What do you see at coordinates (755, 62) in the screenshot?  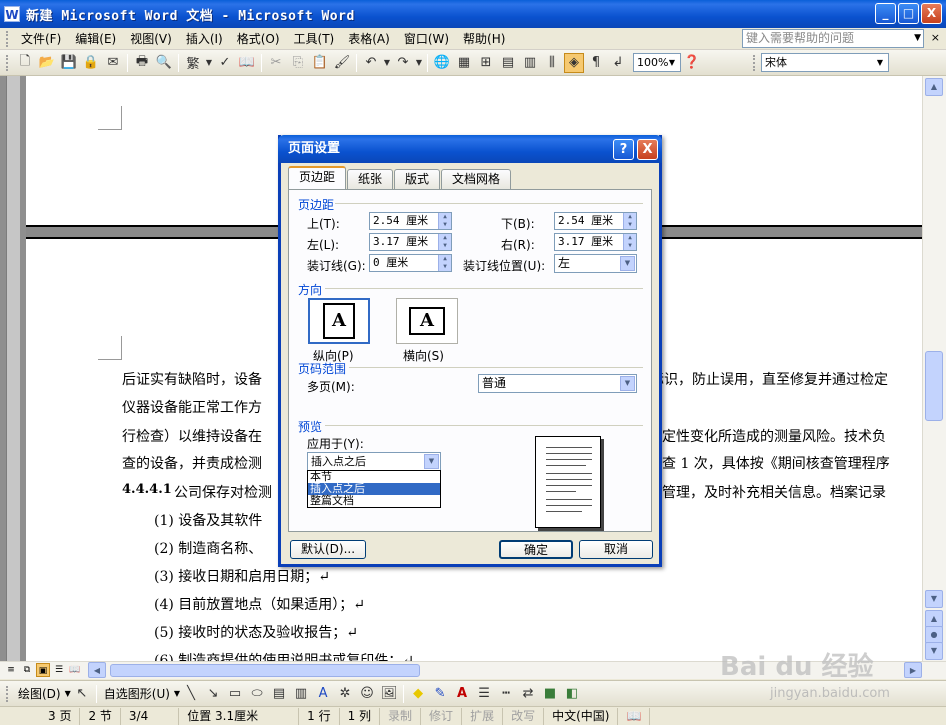 I see `toolbar-grip` at bounding box center [755, 62].